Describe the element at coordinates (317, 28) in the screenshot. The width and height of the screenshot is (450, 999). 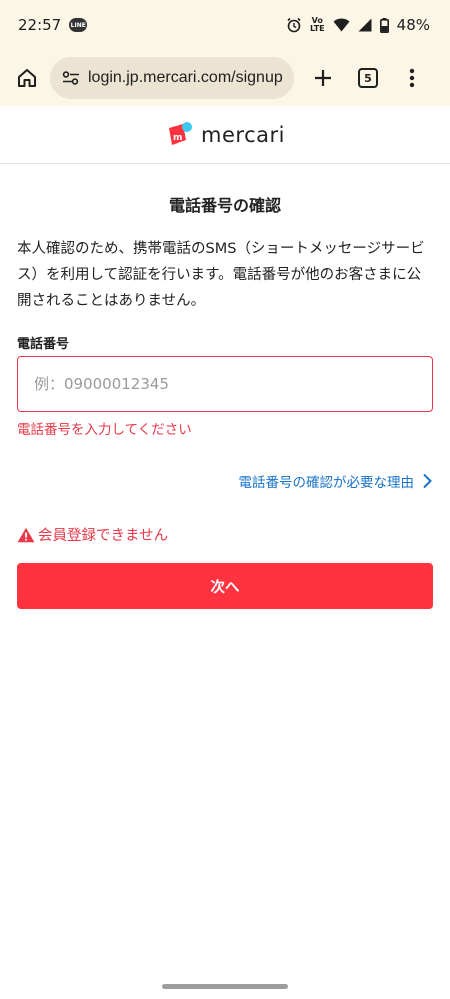
I see `network-label: LTE` at that location.